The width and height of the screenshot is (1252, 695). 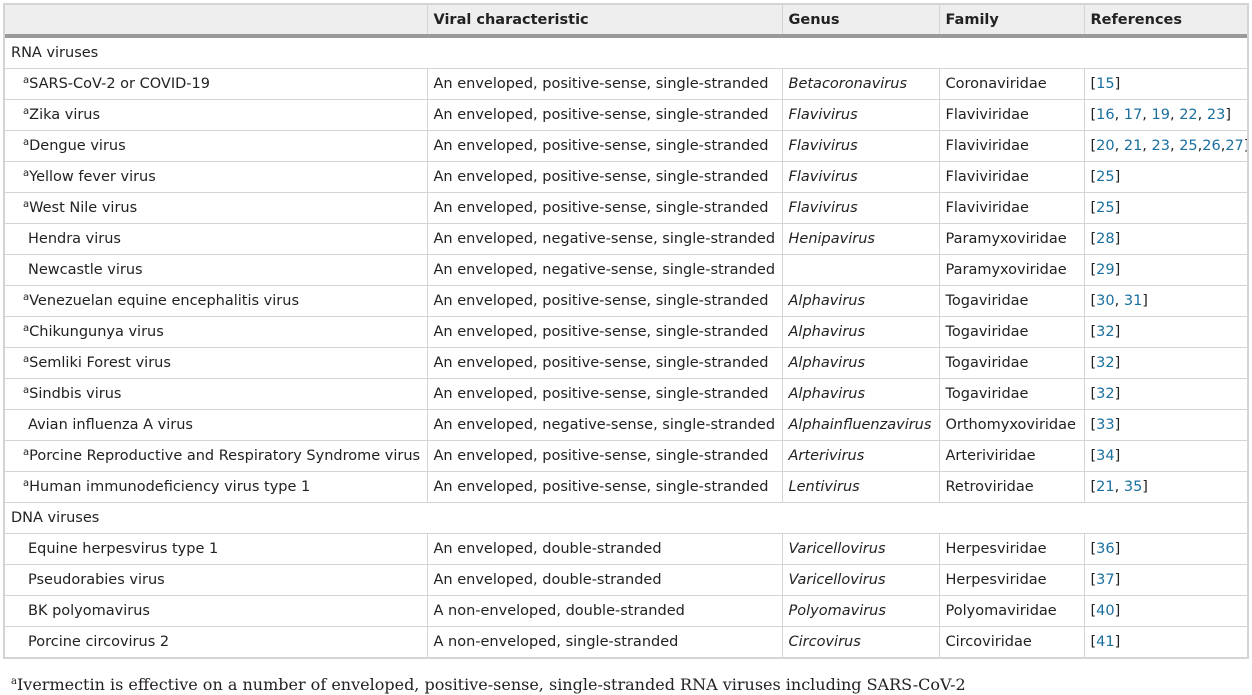 What do you see at coordinates (1165, 239) in the screenshot?
I see `references-cell: [28]` at bounding box center [1165, 239].